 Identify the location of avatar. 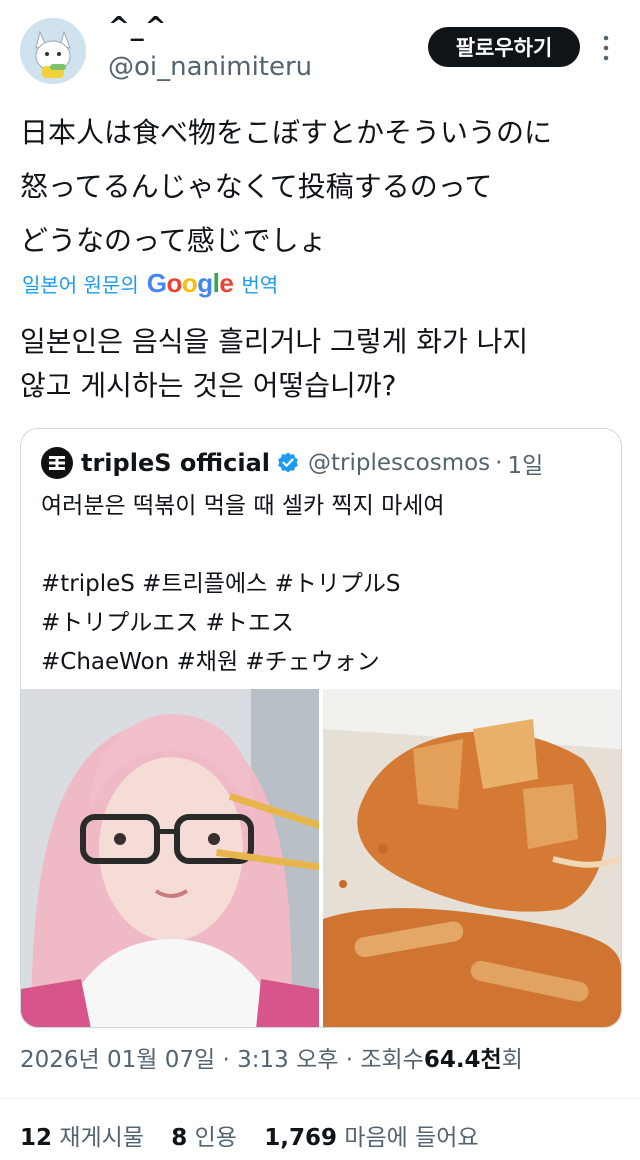
(53, 51).